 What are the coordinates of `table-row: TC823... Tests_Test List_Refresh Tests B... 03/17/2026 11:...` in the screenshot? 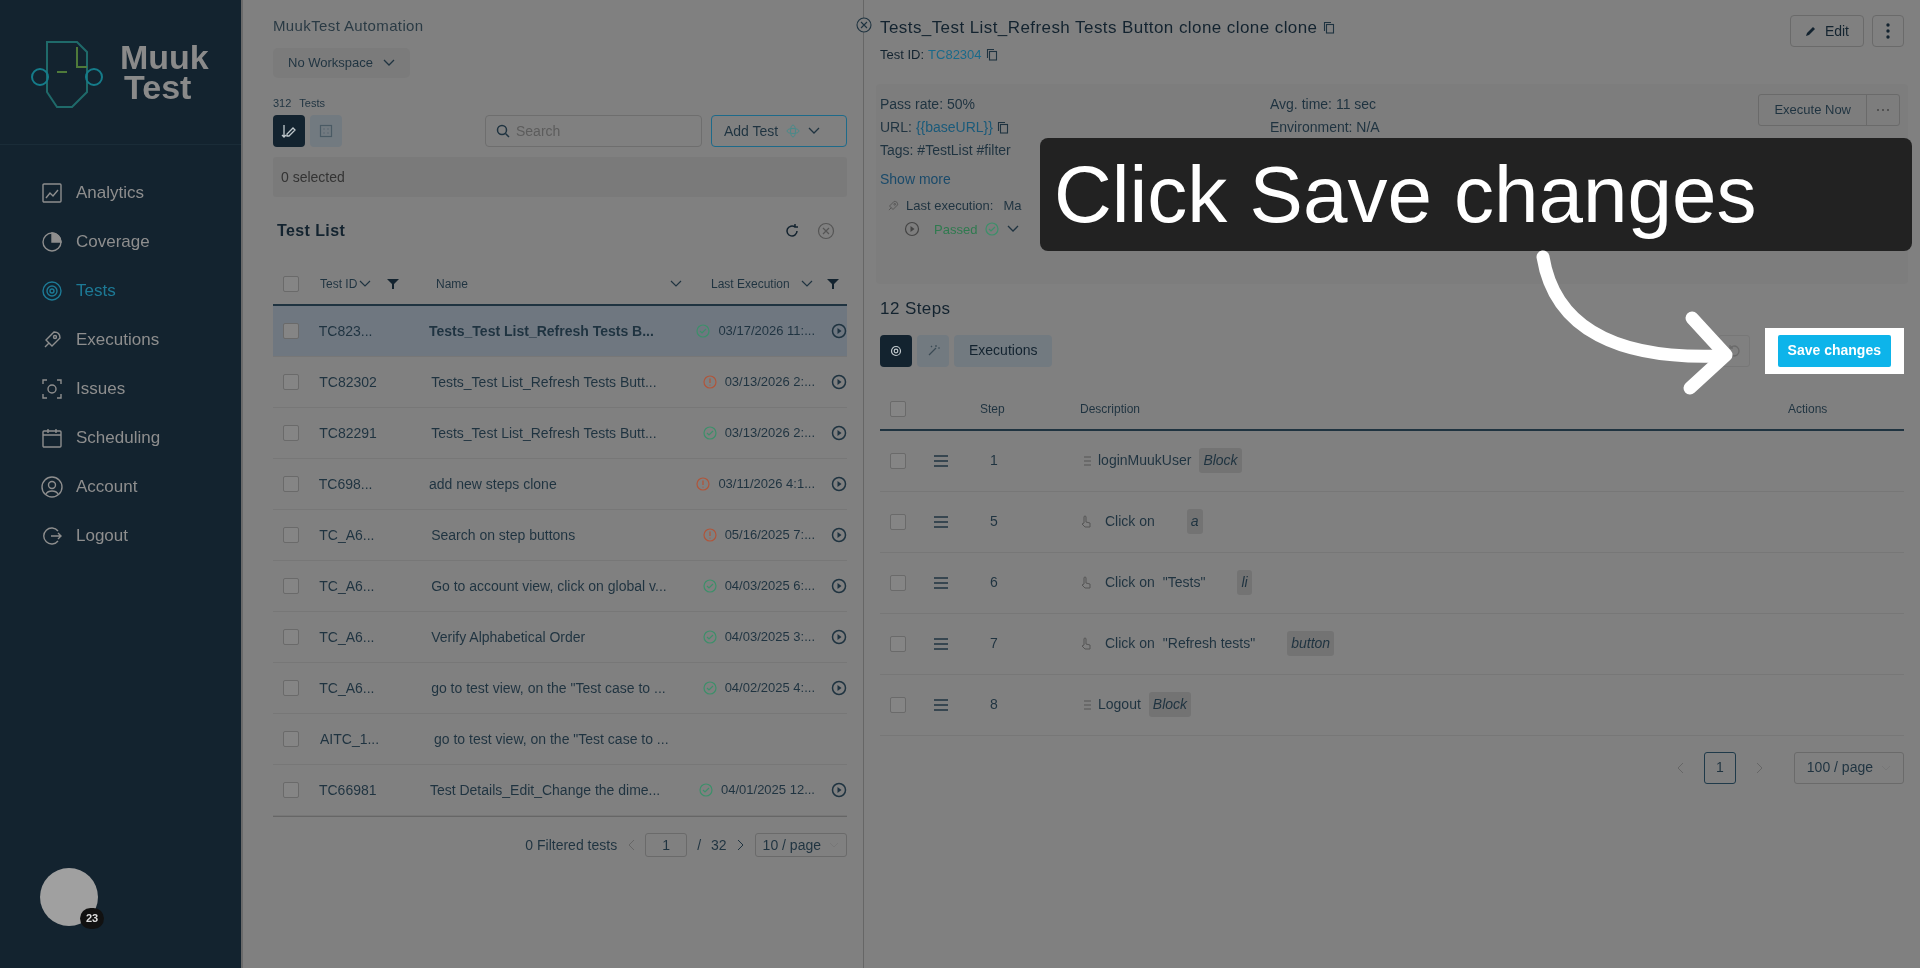 It's located at (560, 331).